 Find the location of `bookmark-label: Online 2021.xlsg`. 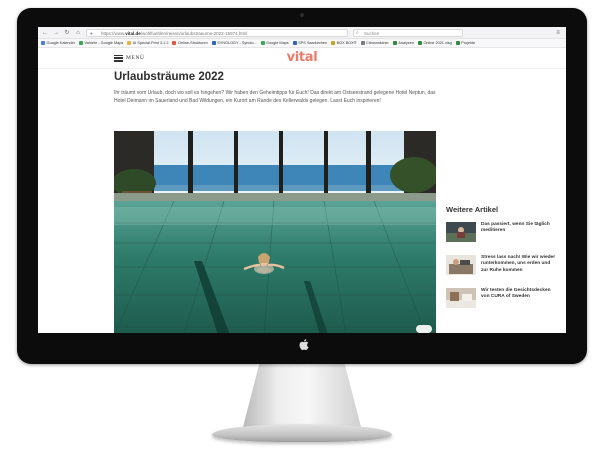

bookmark-label: Online 2021.xlsg is located at coordinates (437, 43).